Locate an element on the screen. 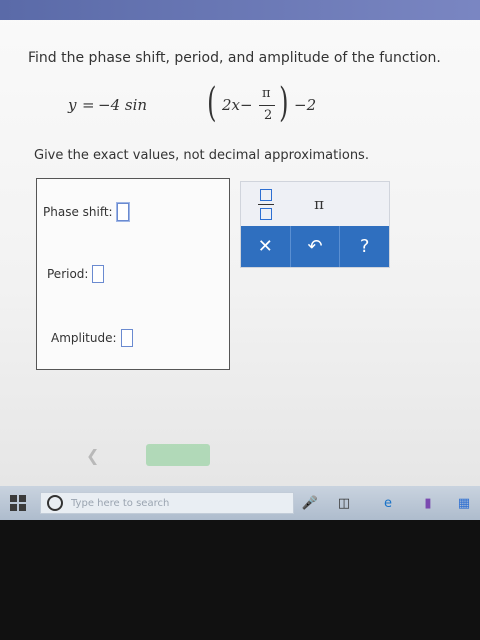 This screenshot has height=640, width=480. edge-browser-icon: e is located at coordinates (388, 503).